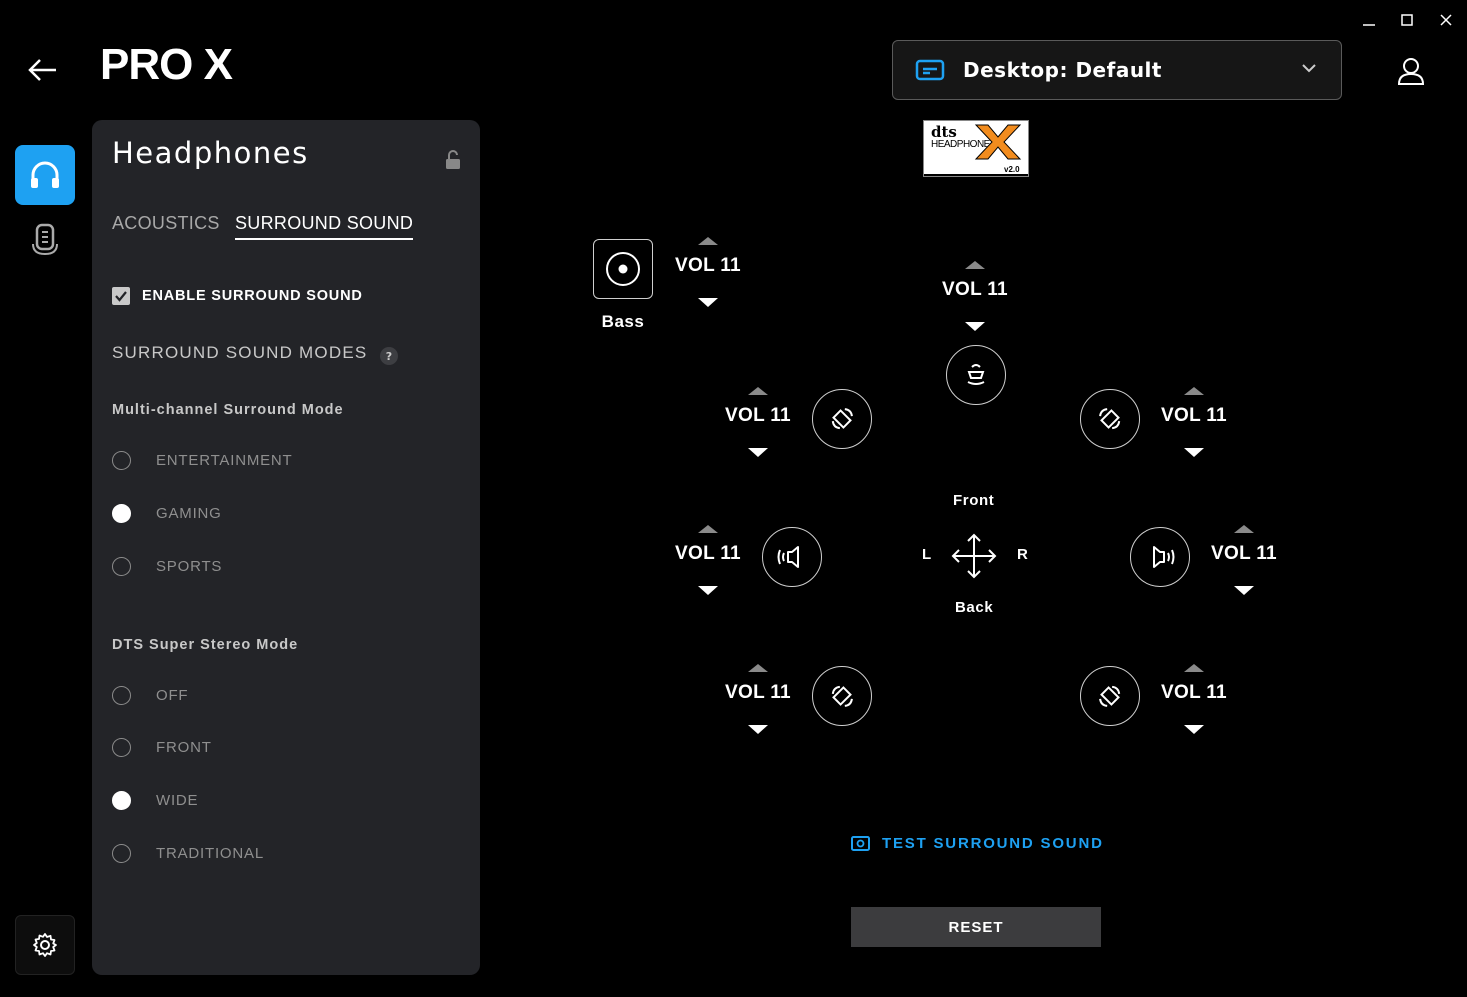 This screenshot has width=1467, height=997. I want to click on profile-dropdown: Desktop: Default, so click(1117, 70).